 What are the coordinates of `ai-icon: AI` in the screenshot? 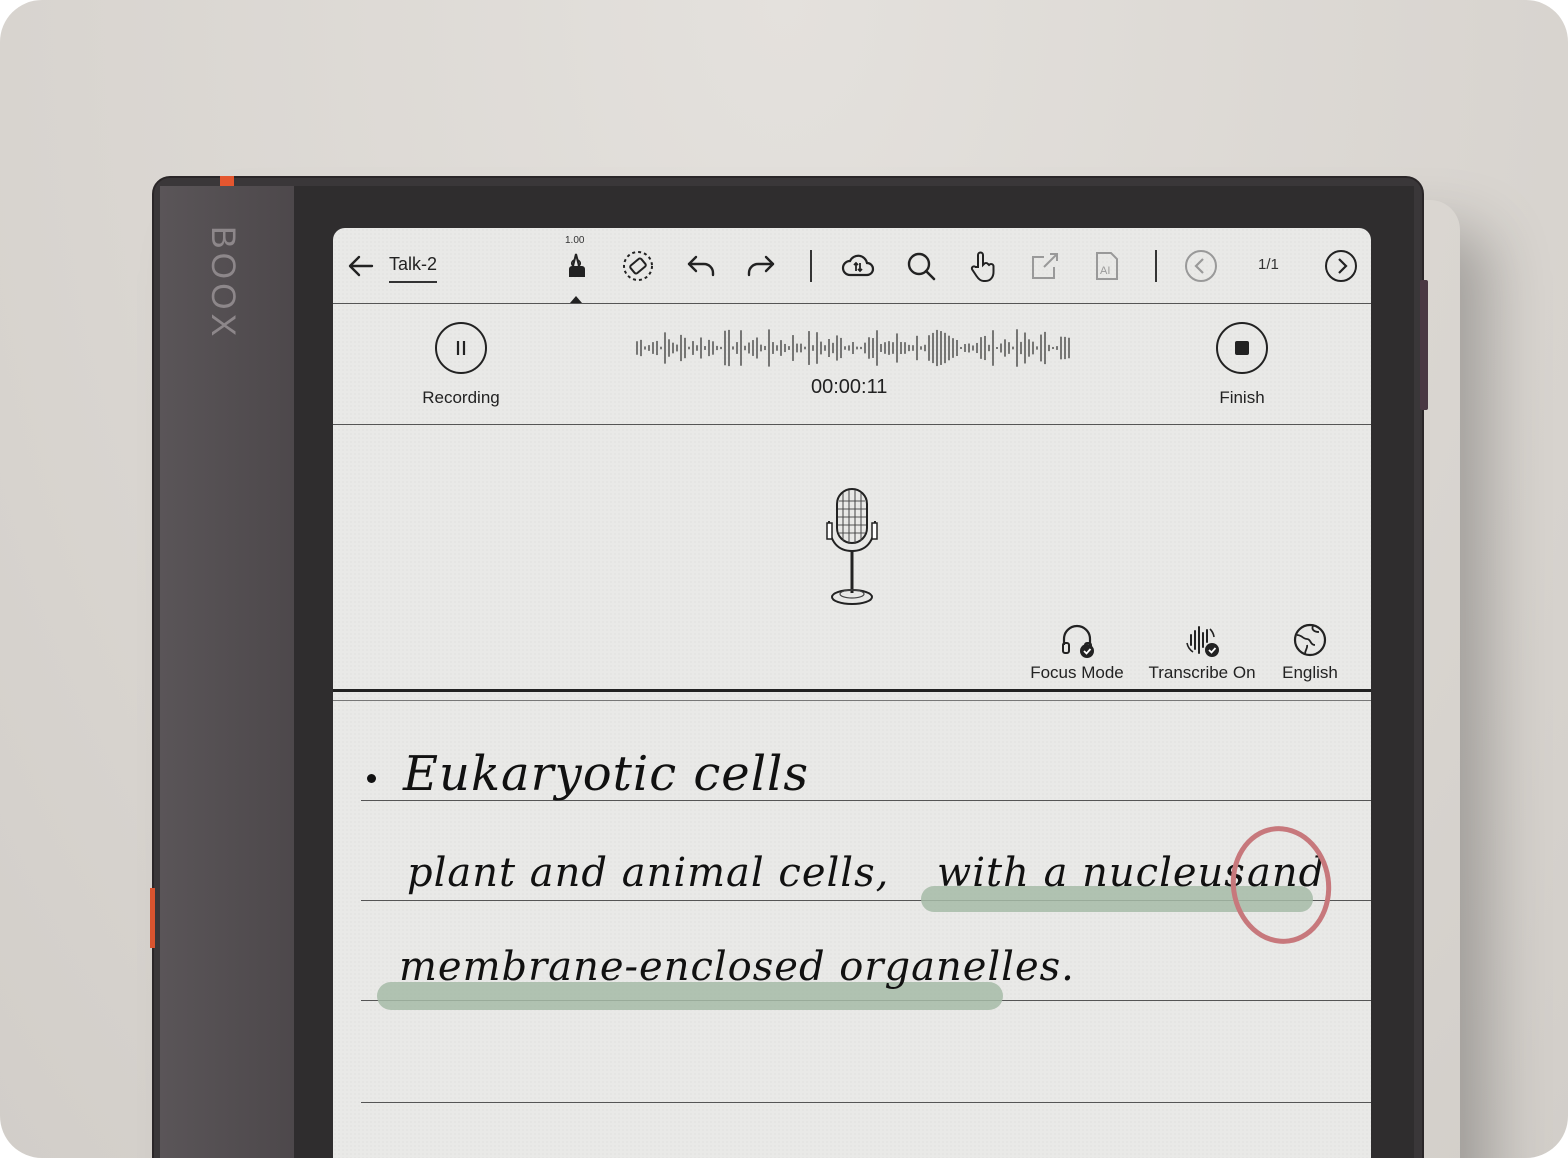 It's located at (1107, 266).